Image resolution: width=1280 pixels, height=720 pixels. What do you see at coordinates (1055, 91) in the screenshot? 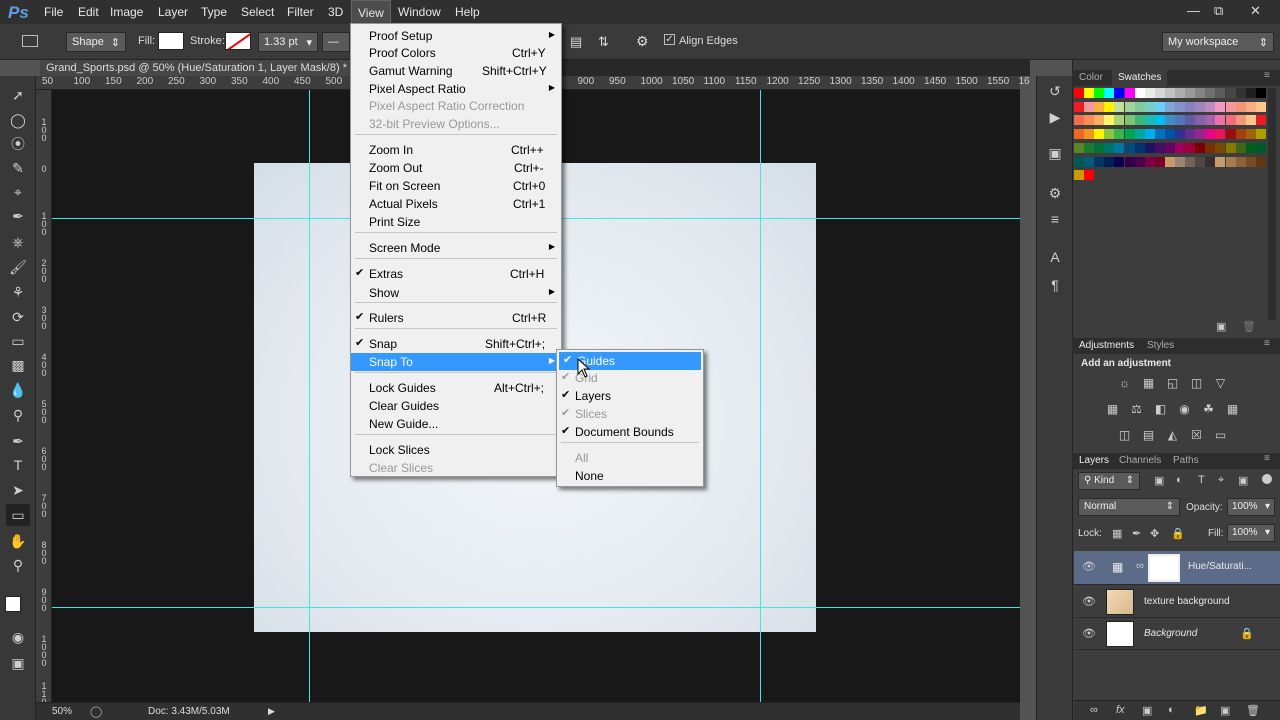
I see `history-panel-icon: ↺` at bounding box center [1055, 91].